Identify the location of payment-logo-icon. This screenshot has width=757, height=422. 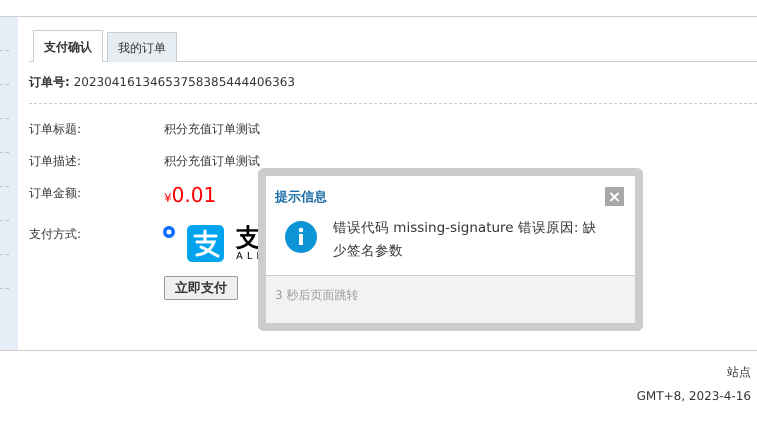
(205, 243).